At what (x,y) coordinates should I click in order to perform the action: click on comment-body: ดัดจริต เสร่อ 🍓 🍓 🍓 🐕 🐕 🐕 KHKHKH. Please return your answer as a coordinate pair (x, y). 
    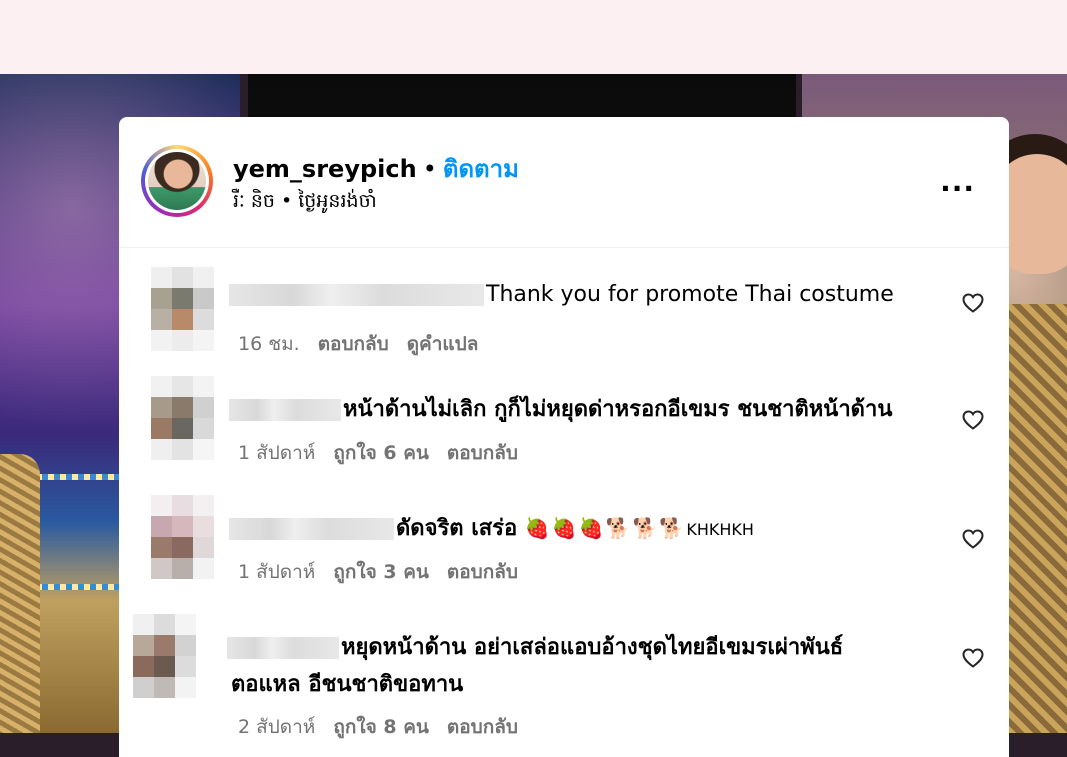
    Looking at the image, I should click on (491, 527).